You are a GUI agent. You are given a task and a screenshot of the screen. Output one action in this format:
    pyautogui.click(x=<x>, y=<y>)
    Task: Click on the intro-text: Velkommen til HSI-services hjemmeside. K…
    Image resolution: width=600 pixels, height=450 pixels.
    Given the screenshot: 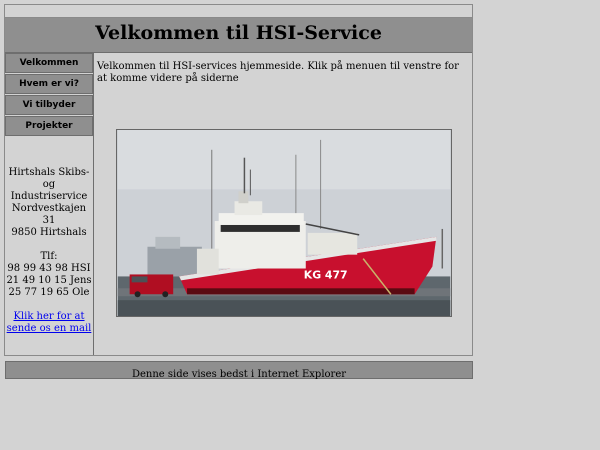 What is the action you would take?
    pyautogui.click(x=278, y=72)
    